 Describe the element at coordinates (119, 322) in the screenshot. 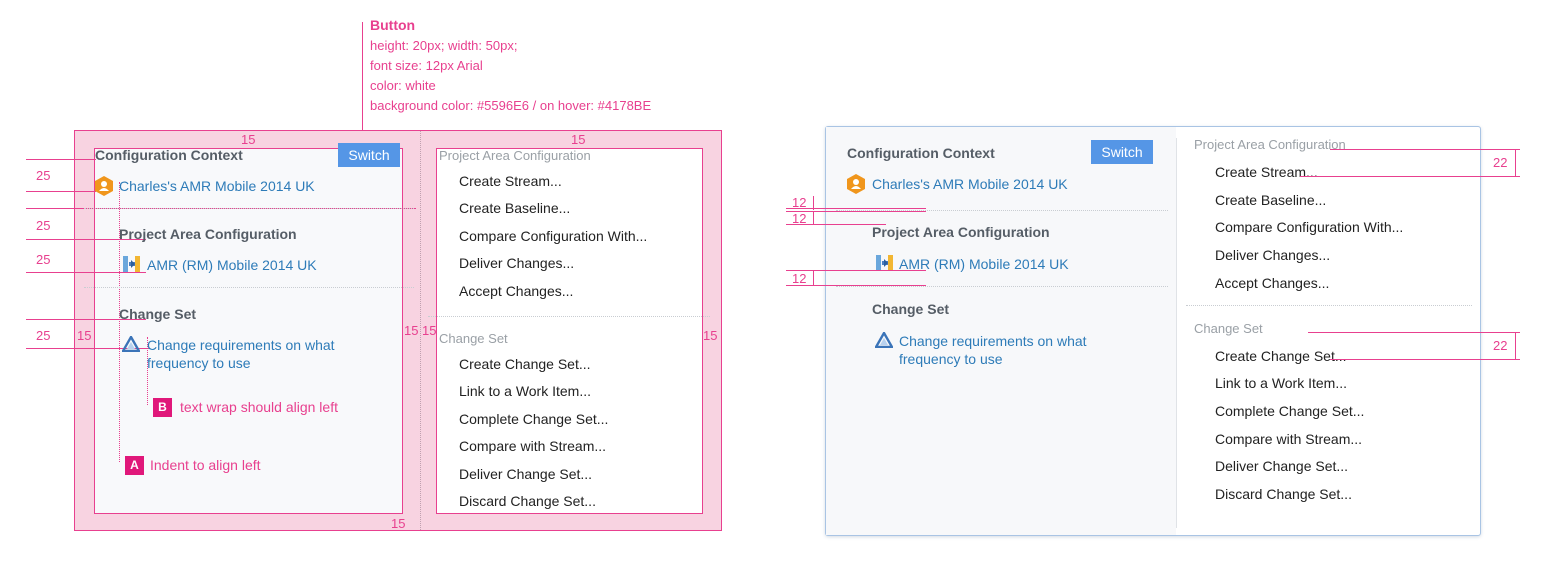

I see `align-guide-a` at that location.